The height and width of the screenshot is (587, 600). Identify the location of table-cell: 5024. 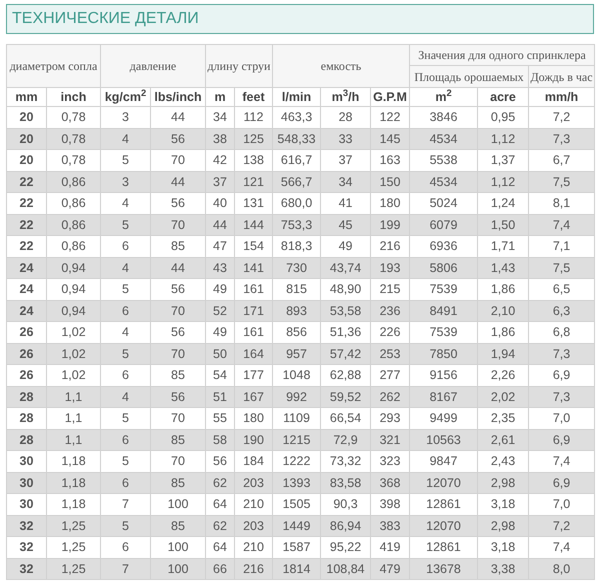
(444, 203).